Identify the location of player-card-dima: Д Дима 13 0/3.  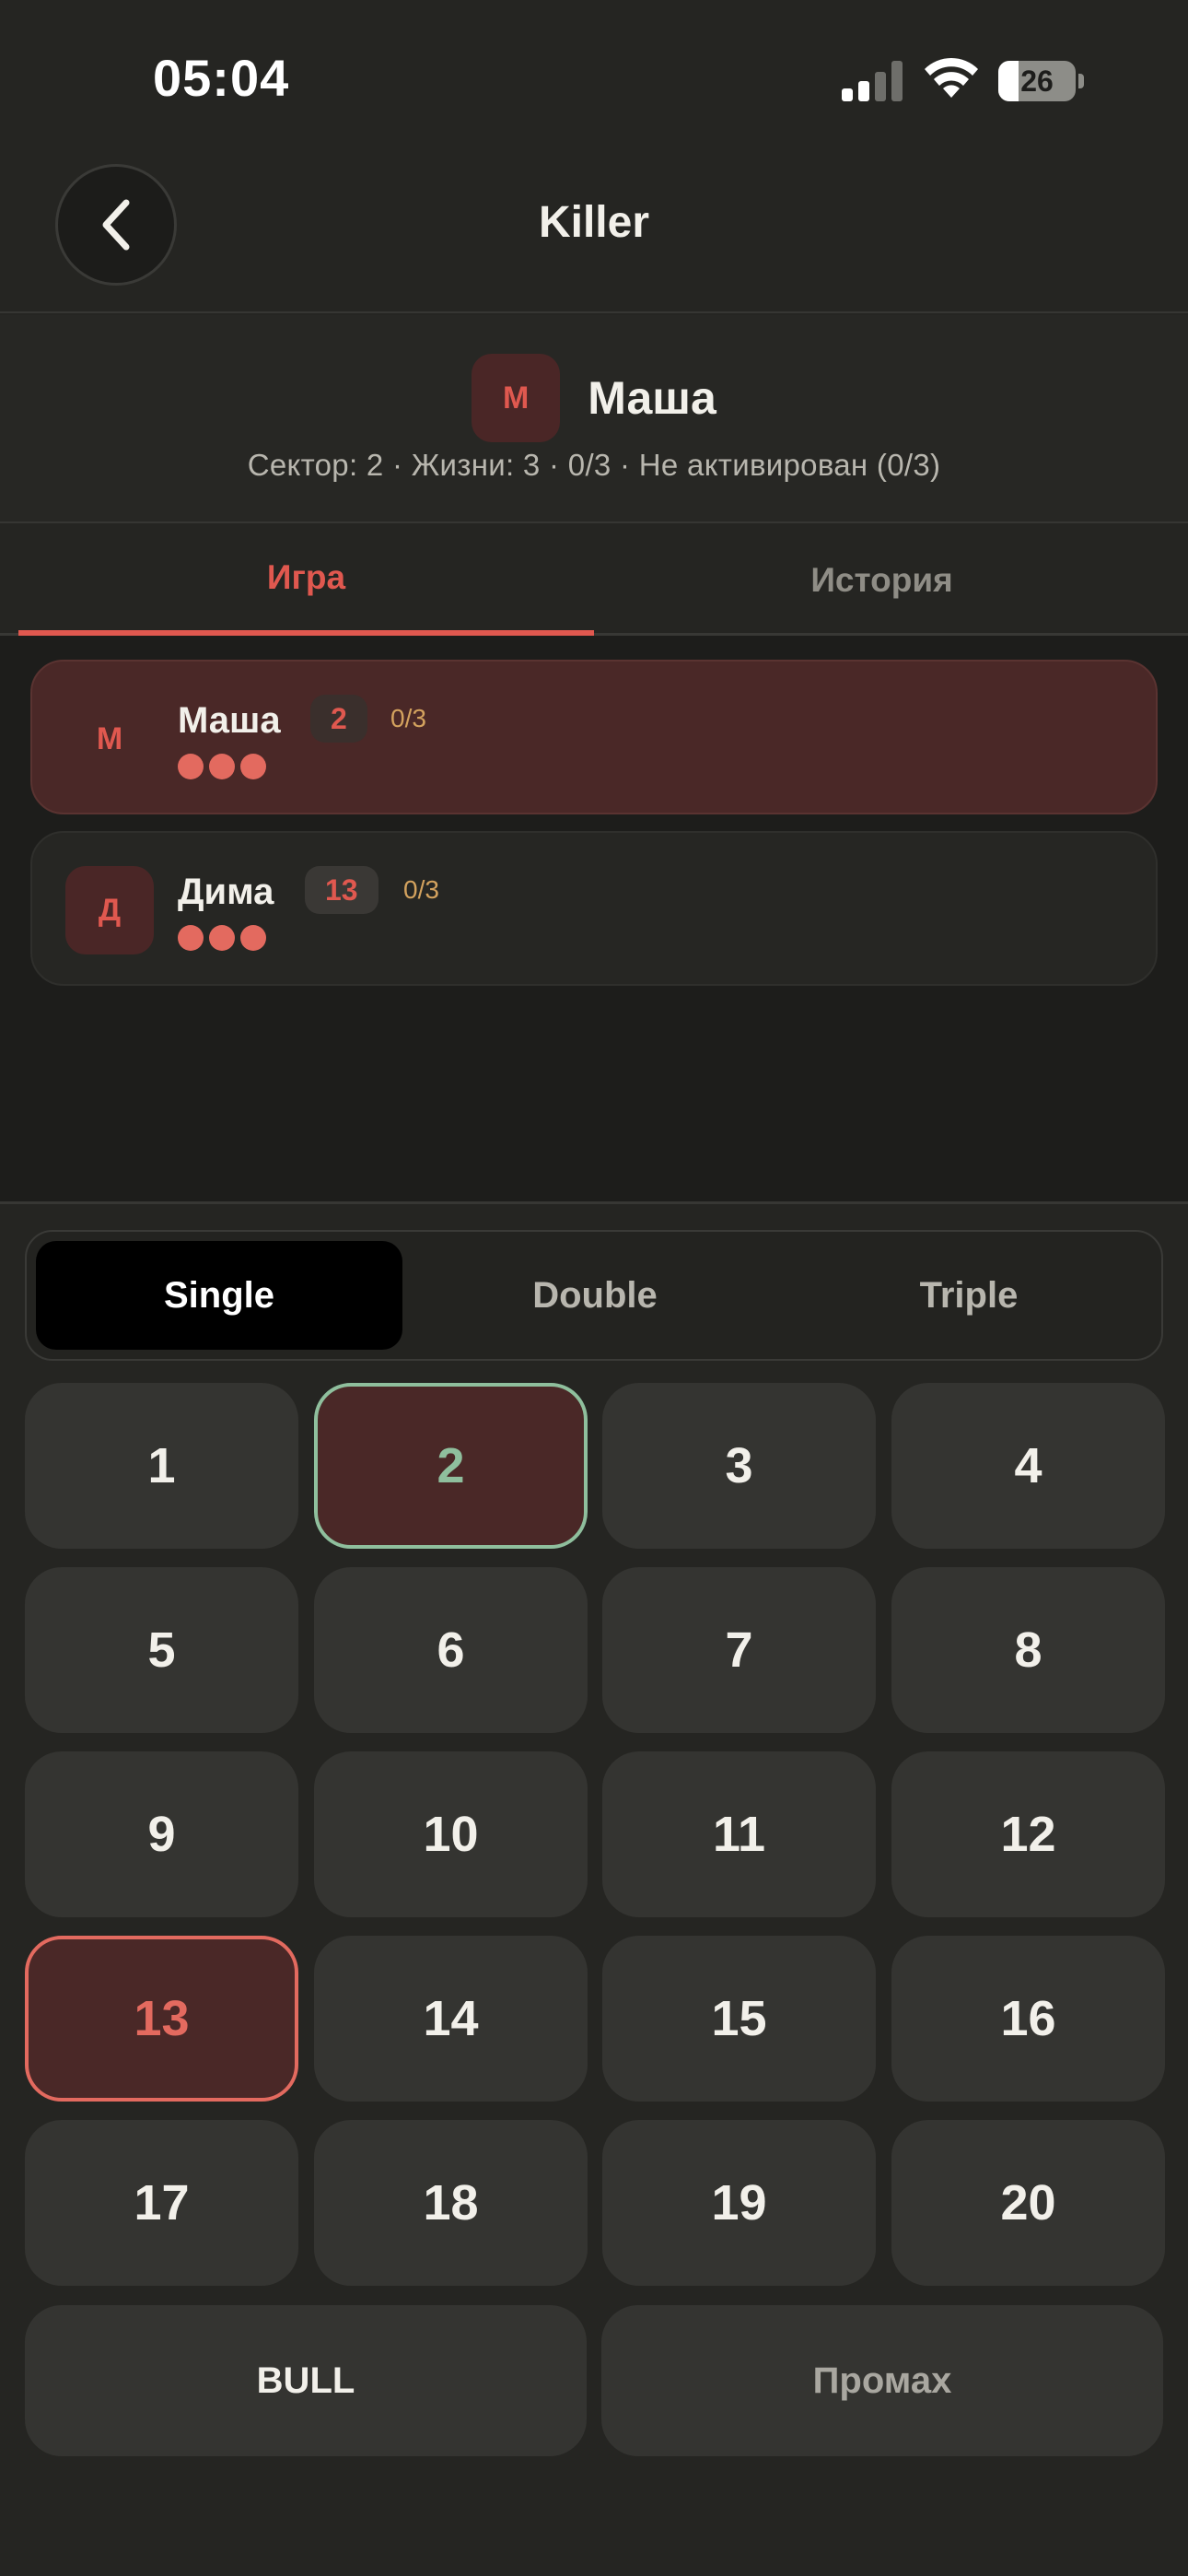
(594, 908).